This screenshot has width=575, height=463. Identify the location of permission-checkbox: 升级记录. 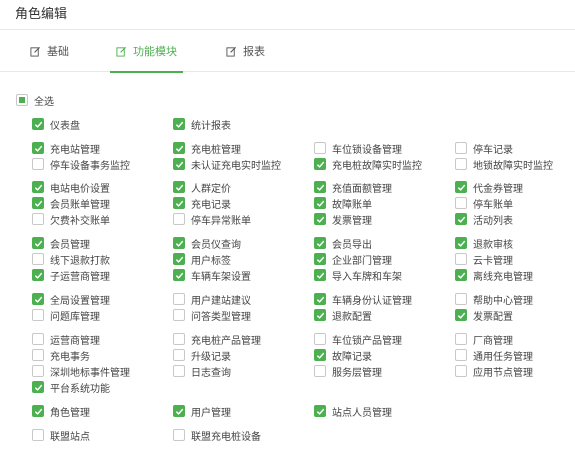
(202, 355).